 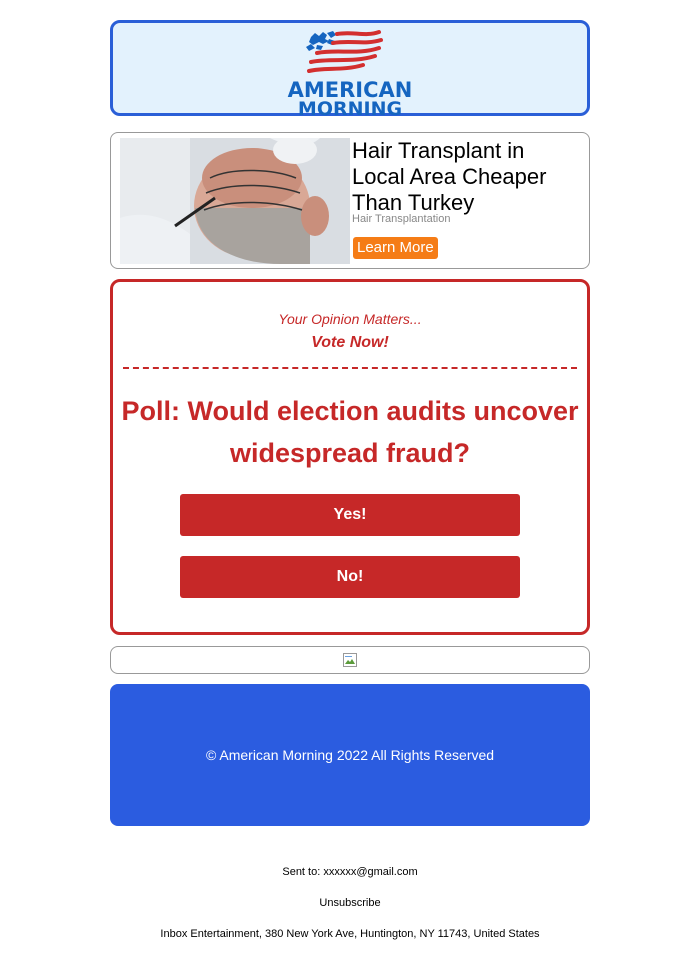 I want to click on vote-yes-button: Yes!, so click(x=350, y=515).